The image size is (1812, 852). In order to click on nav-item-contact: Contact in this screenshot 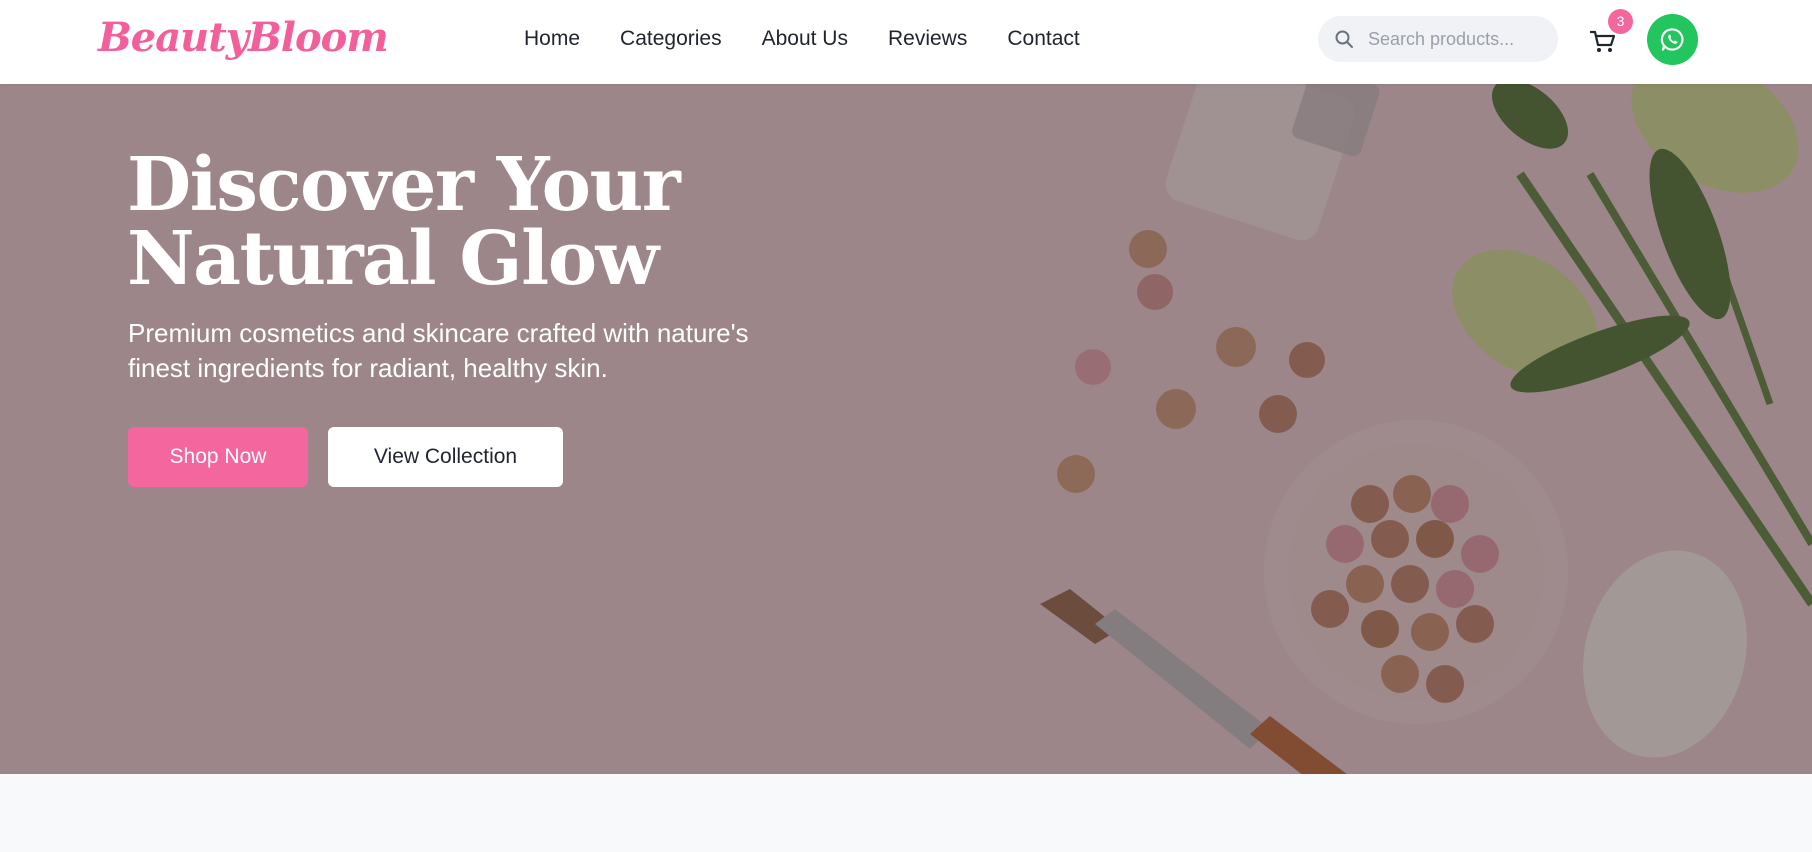, I will do `click(1043, 39)`.